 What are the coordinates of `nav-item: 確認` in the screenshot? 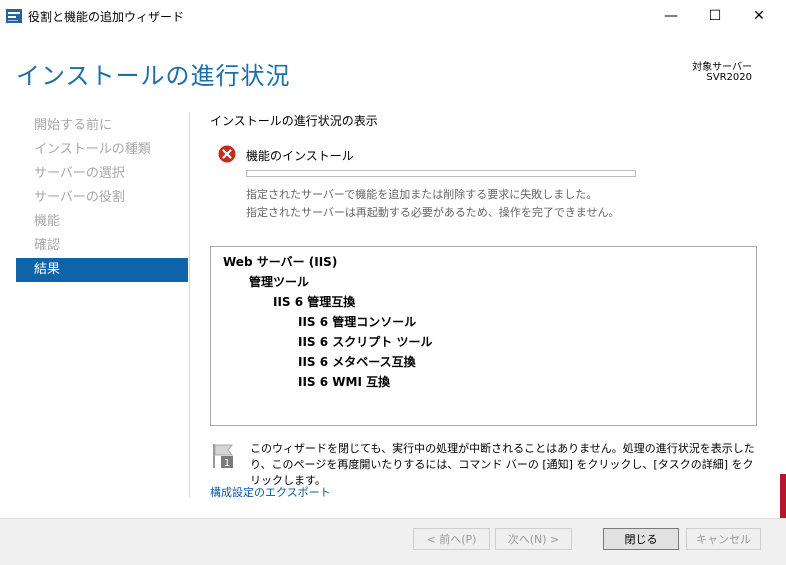 It's located at (102, 246).